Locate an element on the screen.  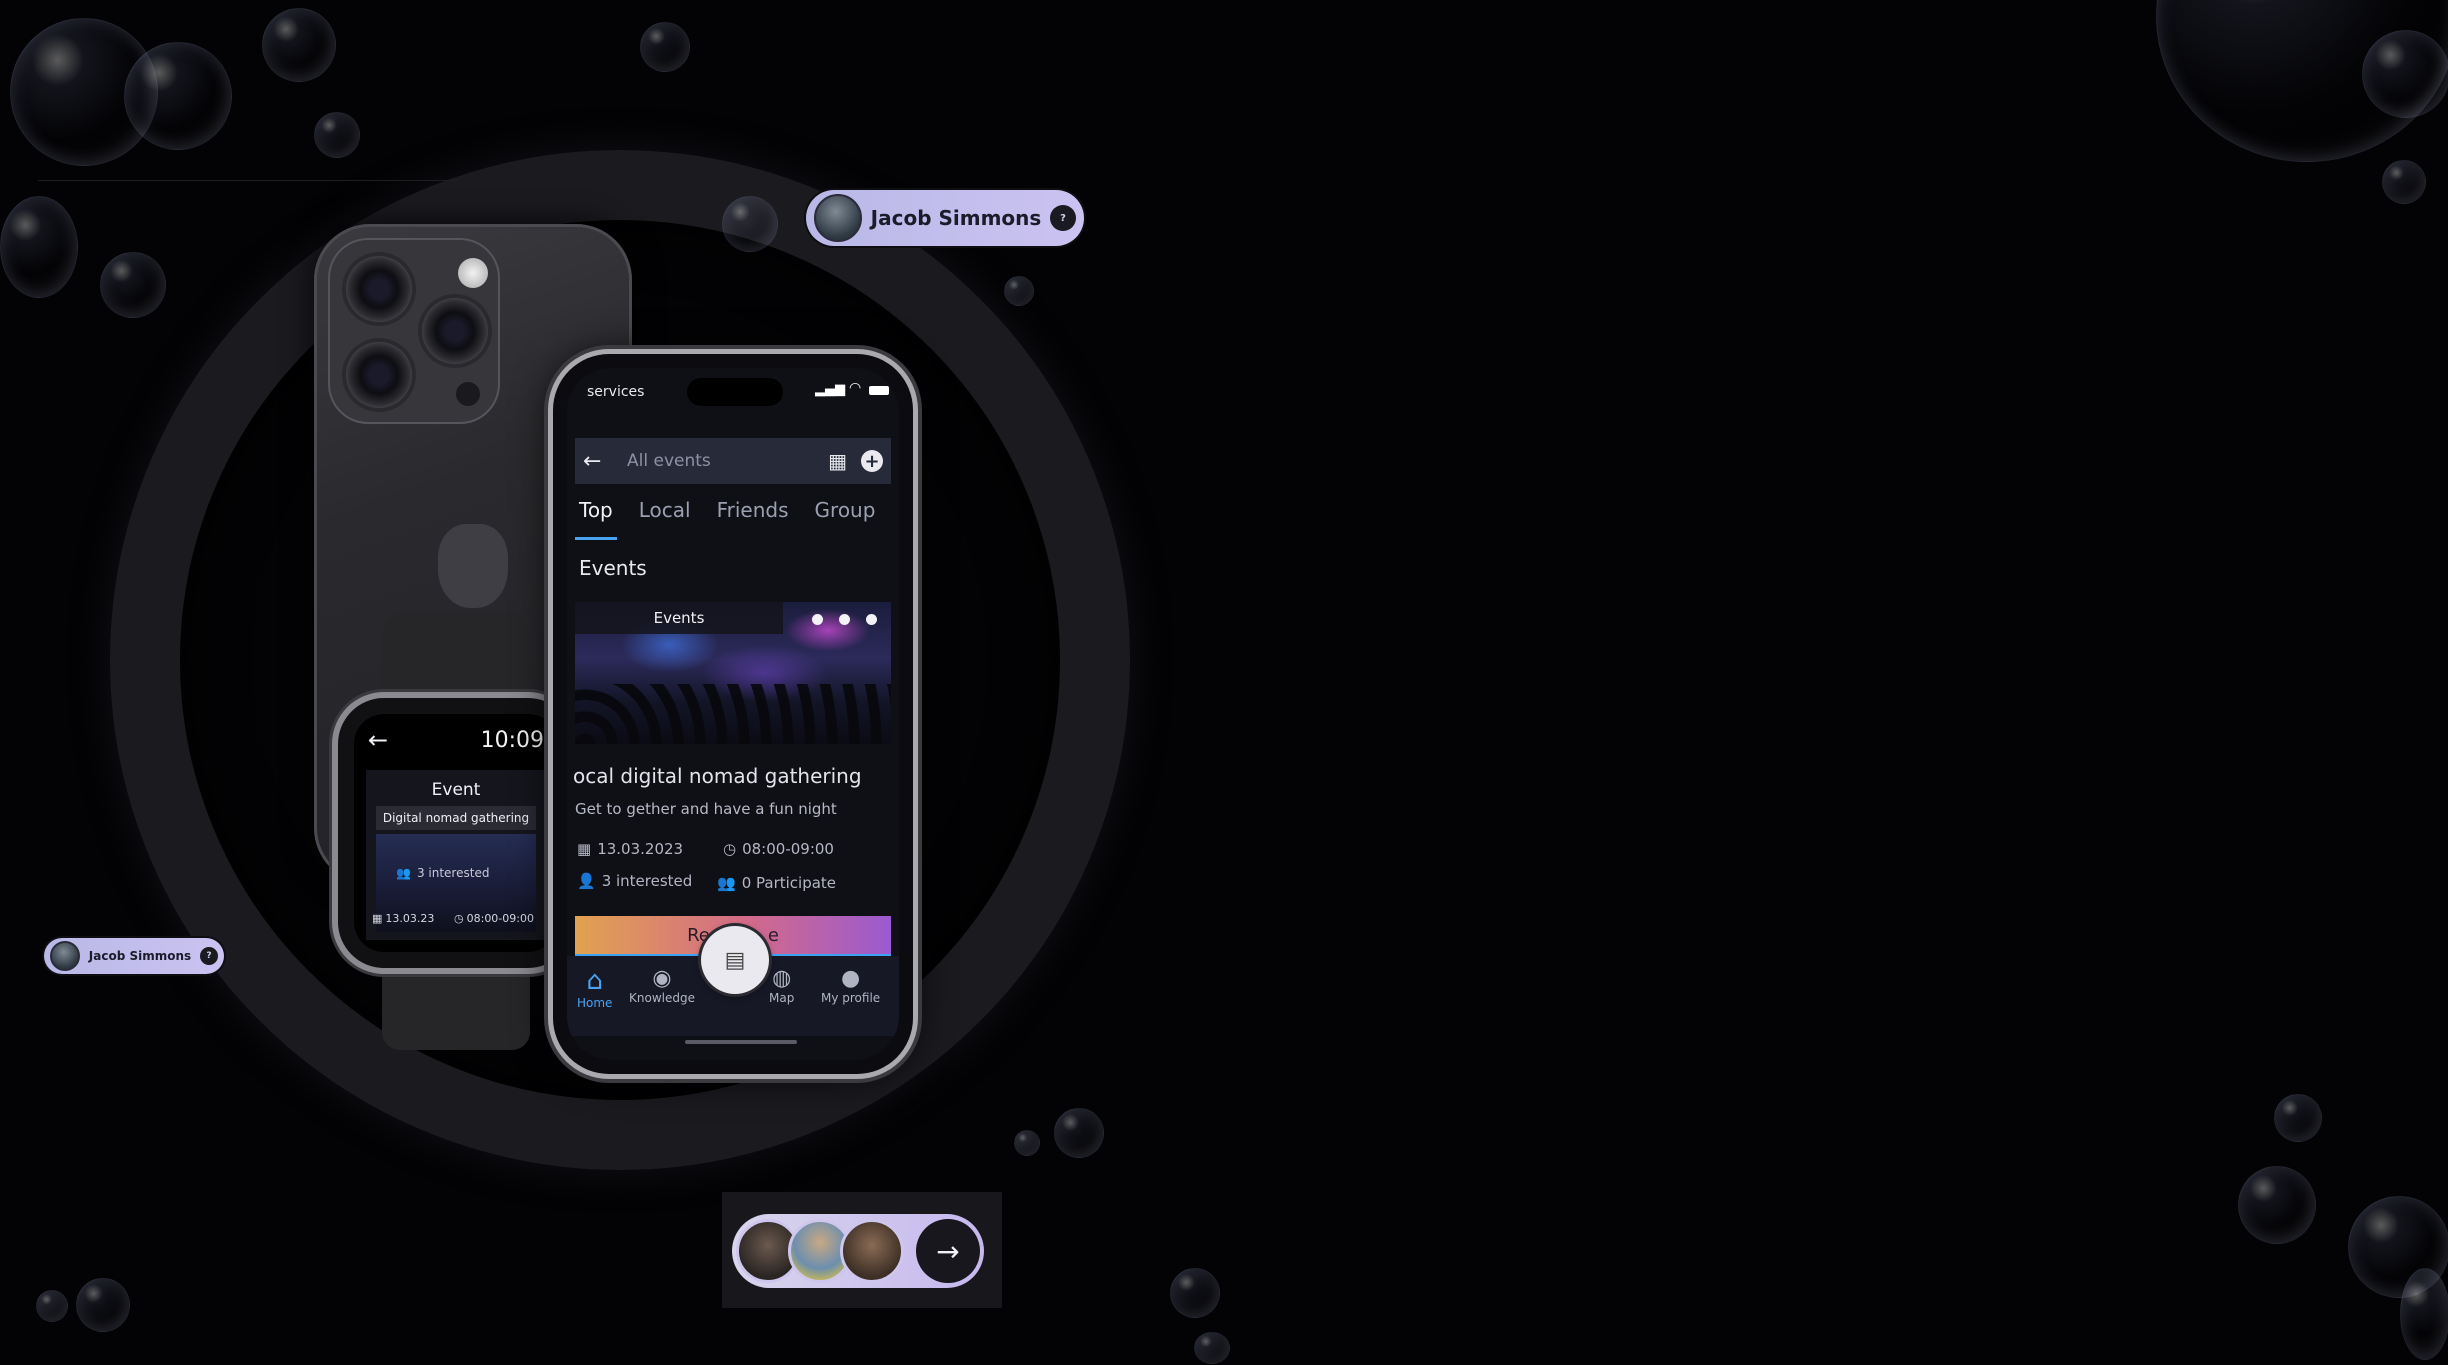
watch-time-range: ◷ 08:00-09:00 is located at coordinates (494, 918).